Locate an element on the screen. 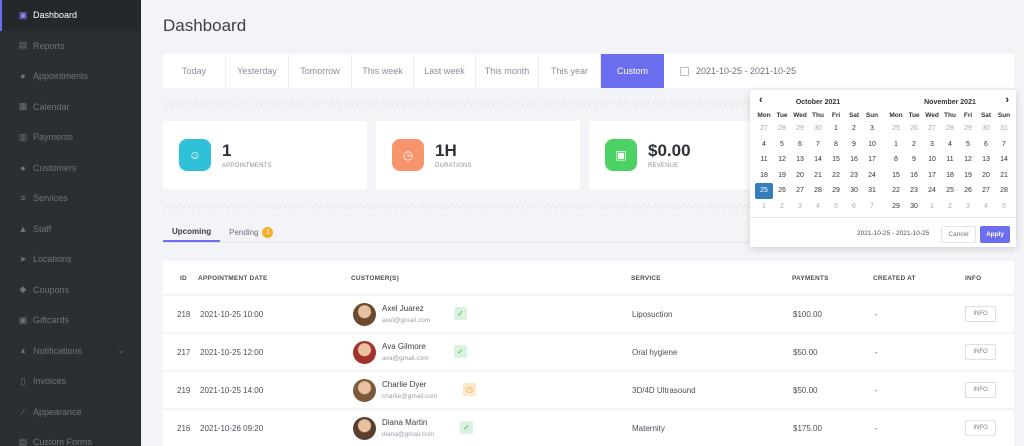 This screenshot has width=1024, height=446. filter-tab-today: Today is located at coordinates (194, 71).